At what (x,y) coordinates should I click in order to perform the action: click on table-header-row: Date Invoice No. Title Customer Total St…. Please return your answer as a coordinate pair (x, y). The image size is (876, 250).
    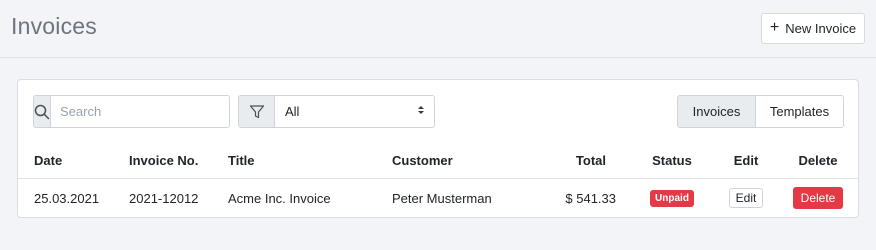
    Looking at the image, I should click on (438, 161).